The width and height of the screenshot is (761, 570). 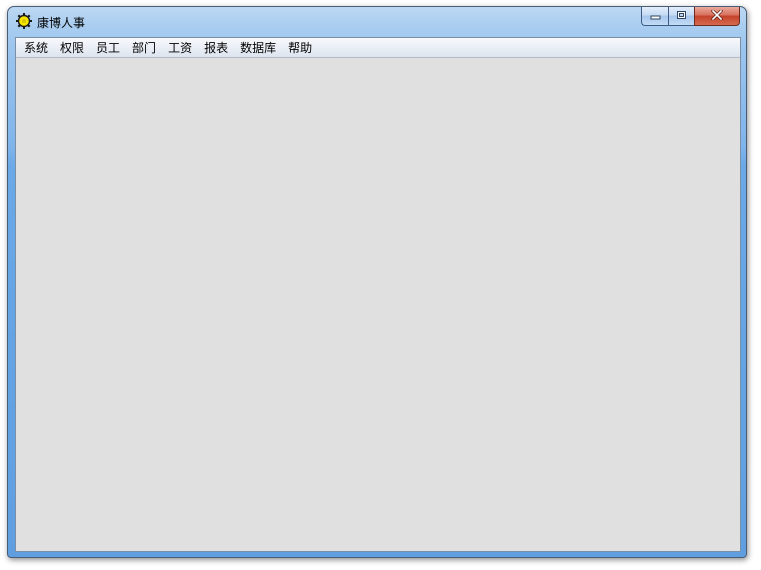 I want to click on menu-reports: 报表, so click(x=216, y=48).